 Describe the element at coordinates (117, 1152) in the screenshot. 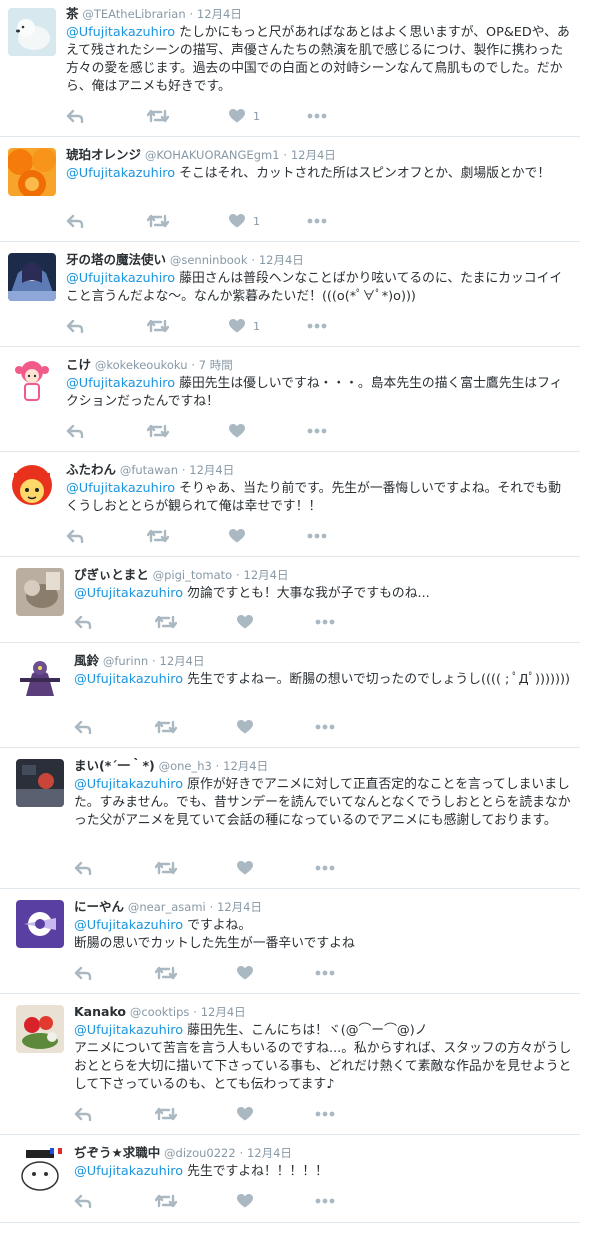

I see `display-name: ぢぞう★求職中` at that location.